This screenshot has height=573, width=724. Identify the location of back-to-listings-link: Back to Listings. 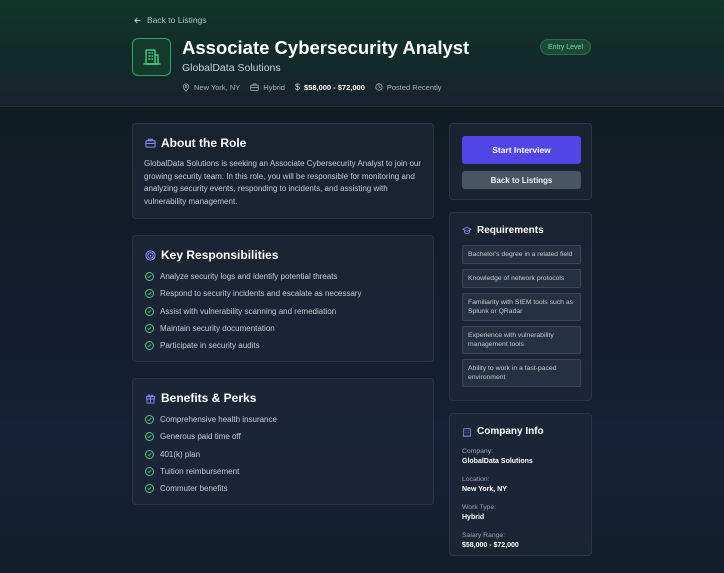
(170, 20).